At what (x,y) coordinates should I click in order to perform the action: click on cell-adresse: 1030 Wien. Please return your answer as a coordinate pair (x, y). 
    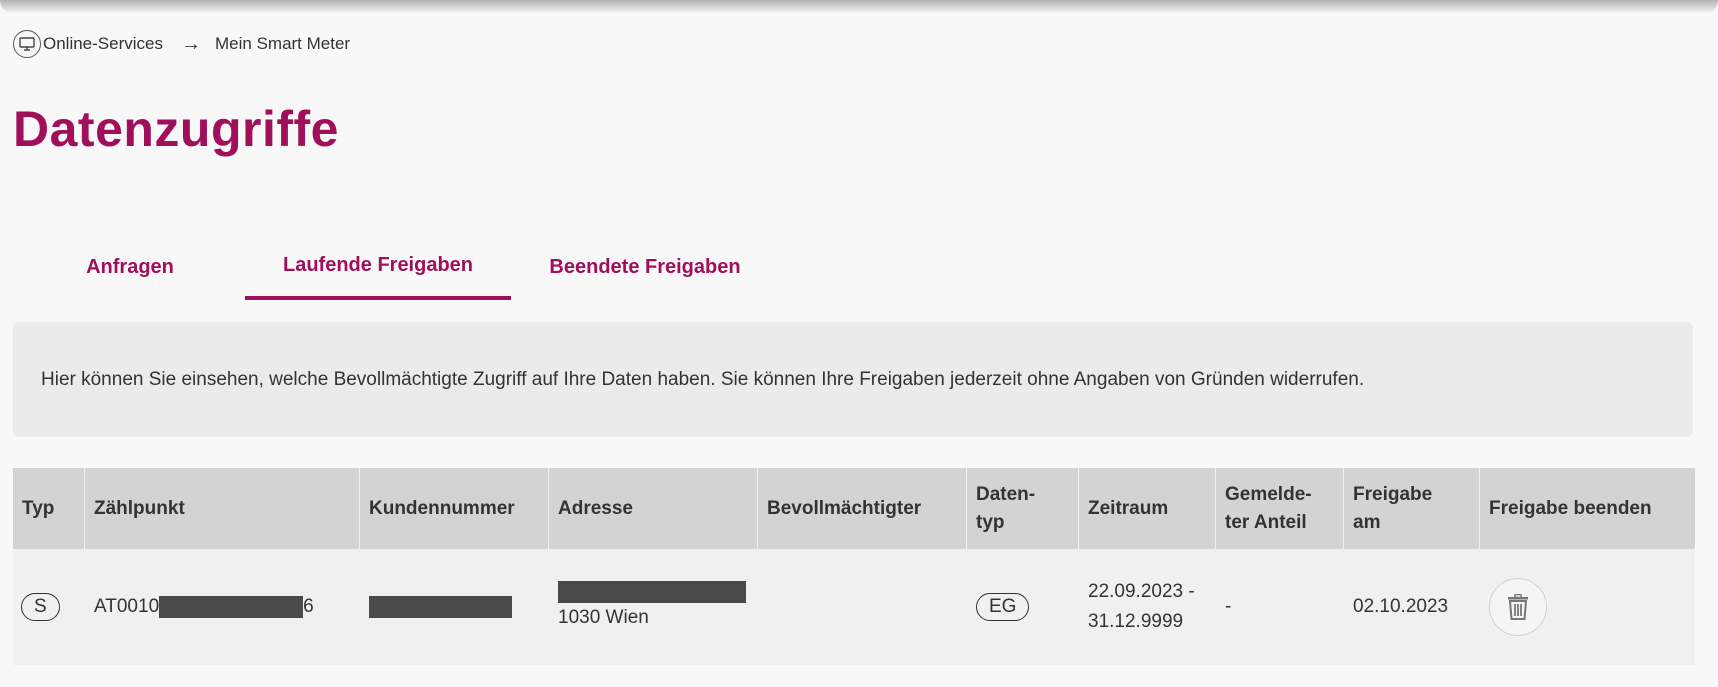
    Looking at the image, I should click on (653, 607).